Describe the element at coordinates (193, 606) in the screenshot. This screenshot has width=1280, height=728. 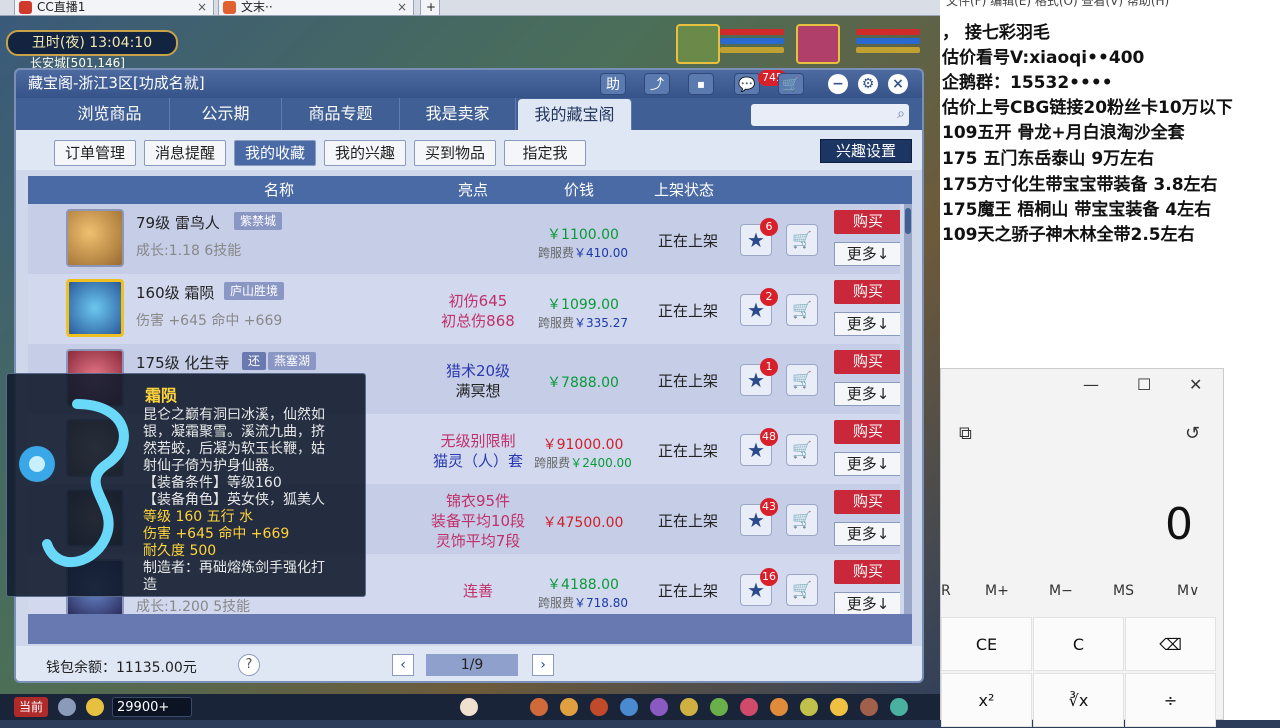
I see `item-details: 成长:1.200 5技能` at that location.